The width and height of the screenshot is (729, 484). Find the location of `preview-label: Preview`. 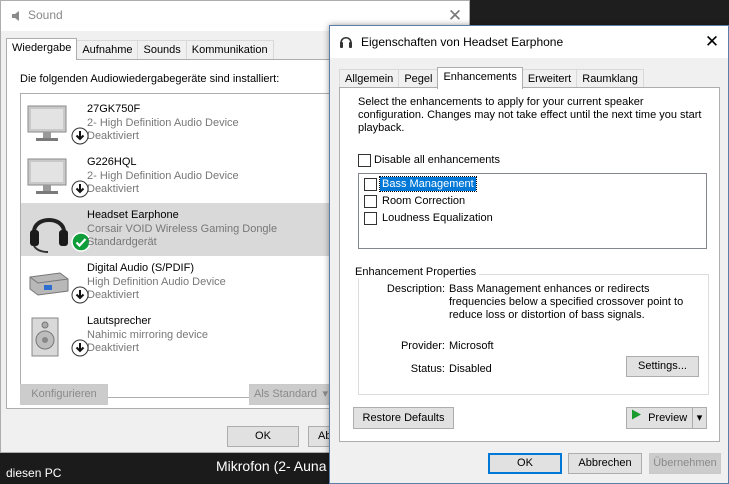

preview-label: Preview is located at coordinates (668, 418).